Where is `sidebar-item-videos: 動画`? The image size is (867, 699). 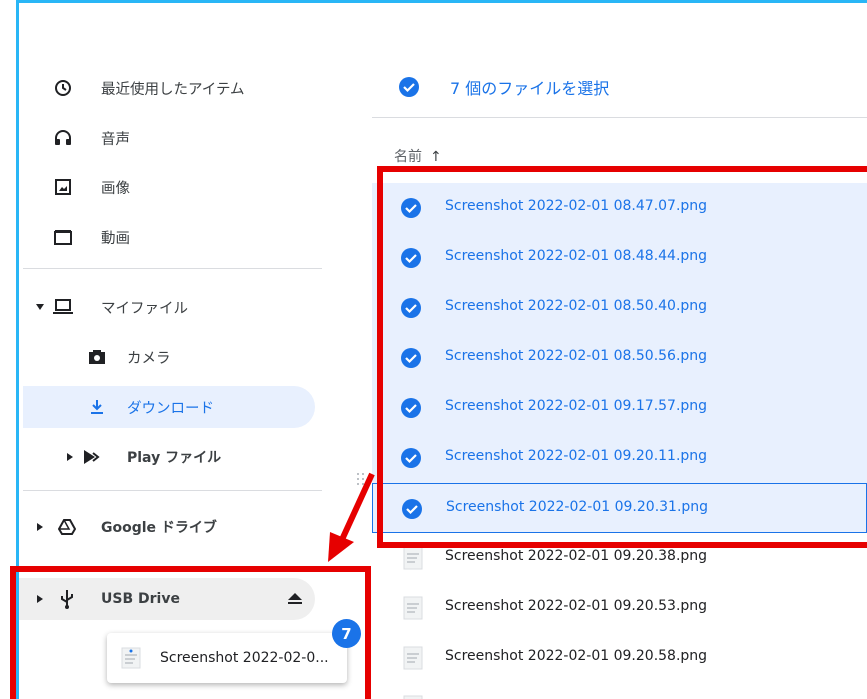 sidebar-item-videos: 動画 is located at coordinates (169, 237).